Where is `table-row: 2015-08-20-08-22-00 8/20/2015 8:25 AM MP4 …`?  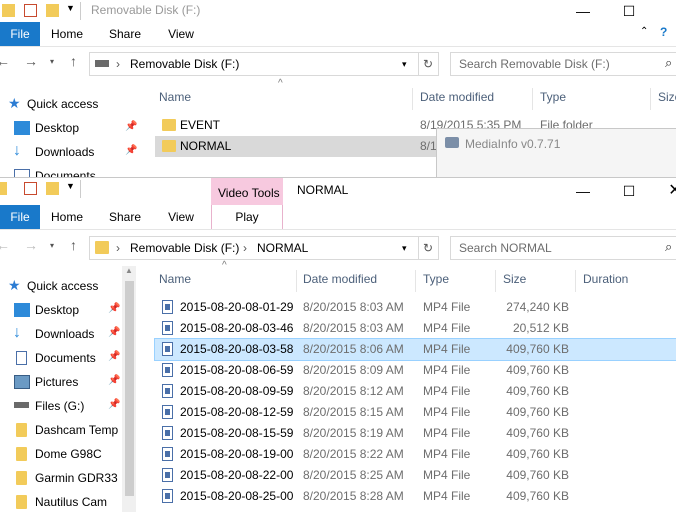 table-row: 2015-08-20-08-22-00 8/20/2015 8:25 AM MP4 … is located at coordinates (415, 475).